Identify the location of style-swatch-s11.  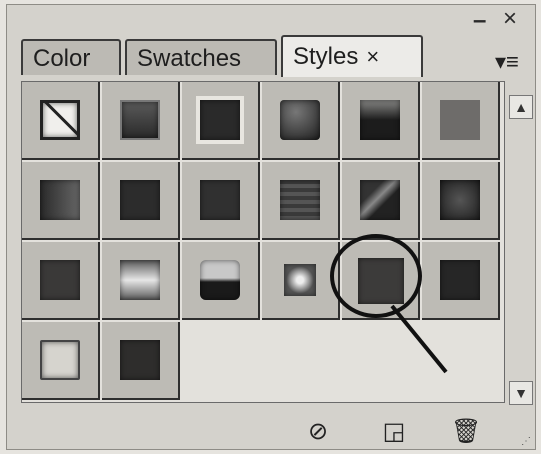
(461, 201).